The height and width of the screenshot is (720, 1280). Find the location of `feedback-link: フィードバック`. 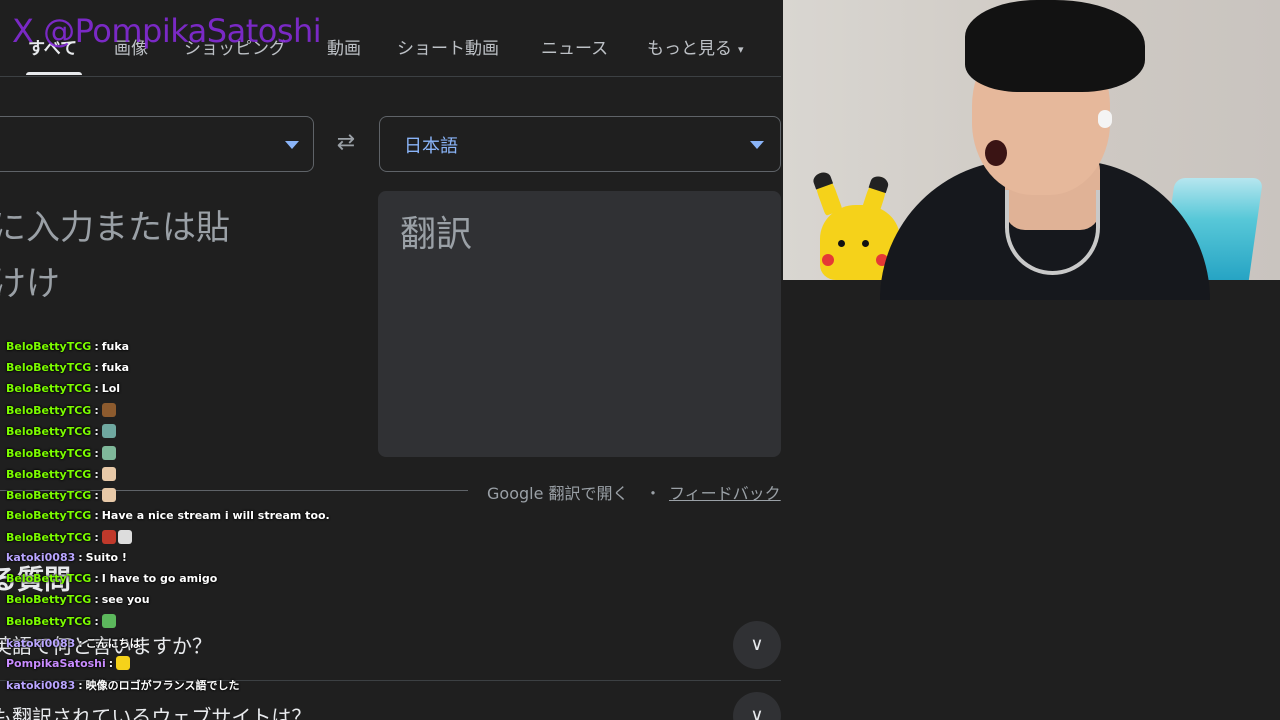

feedback-link: フィードバック is located at coordinates (725, 492).